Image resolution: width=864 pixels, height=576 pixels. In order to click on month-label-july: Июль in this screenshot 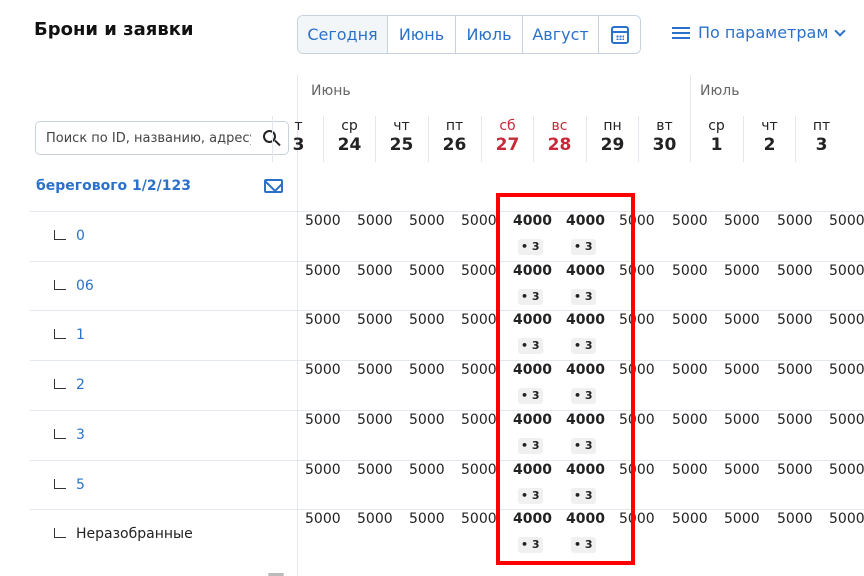, I will do `click(720, 91)`.